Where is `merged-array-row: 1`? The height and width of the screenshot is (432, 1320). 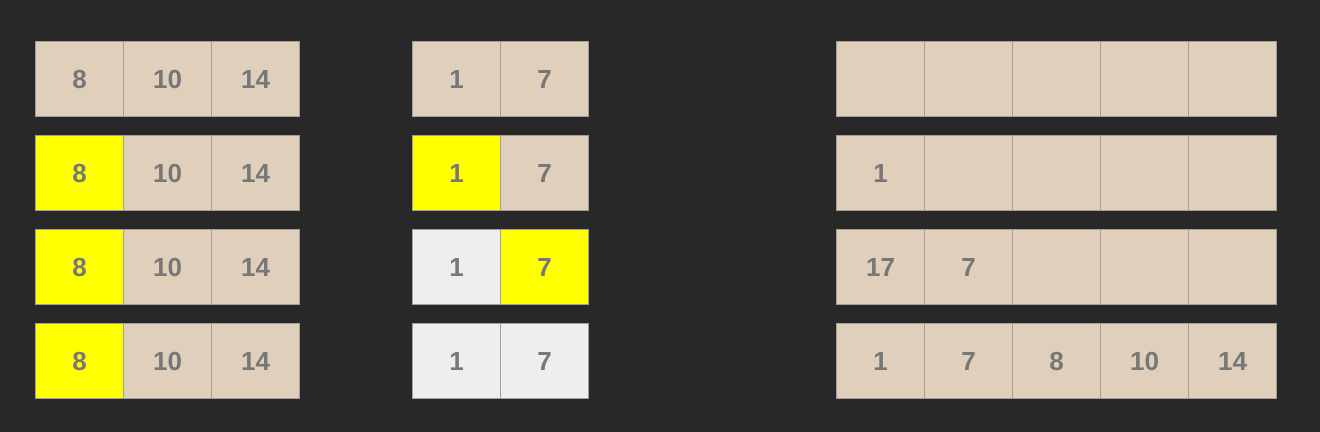
merged-array-row: 1 is located at coordinates (1056, 173).